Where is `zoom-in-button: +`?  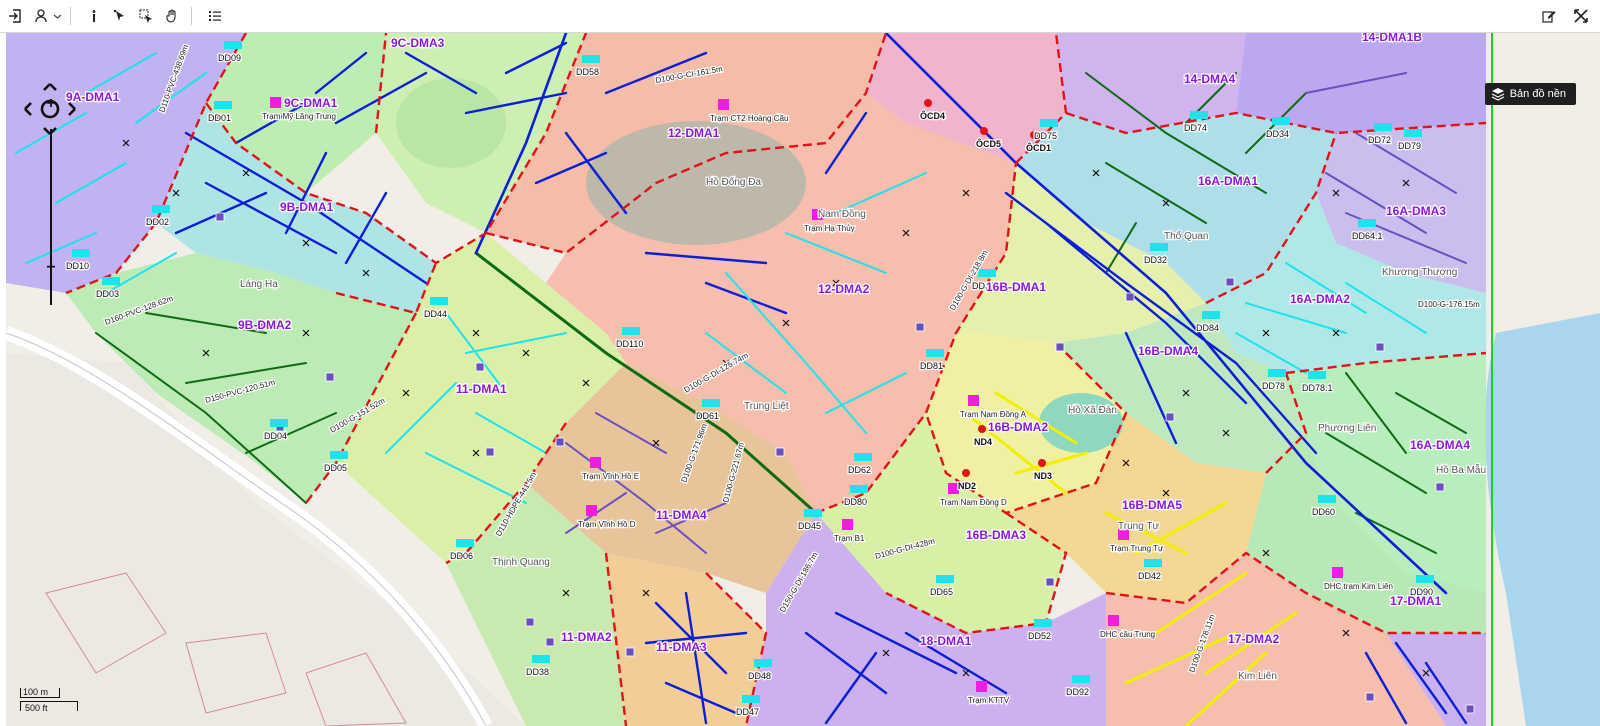
zoom-in-button: + is located at coordinates (51, 104).